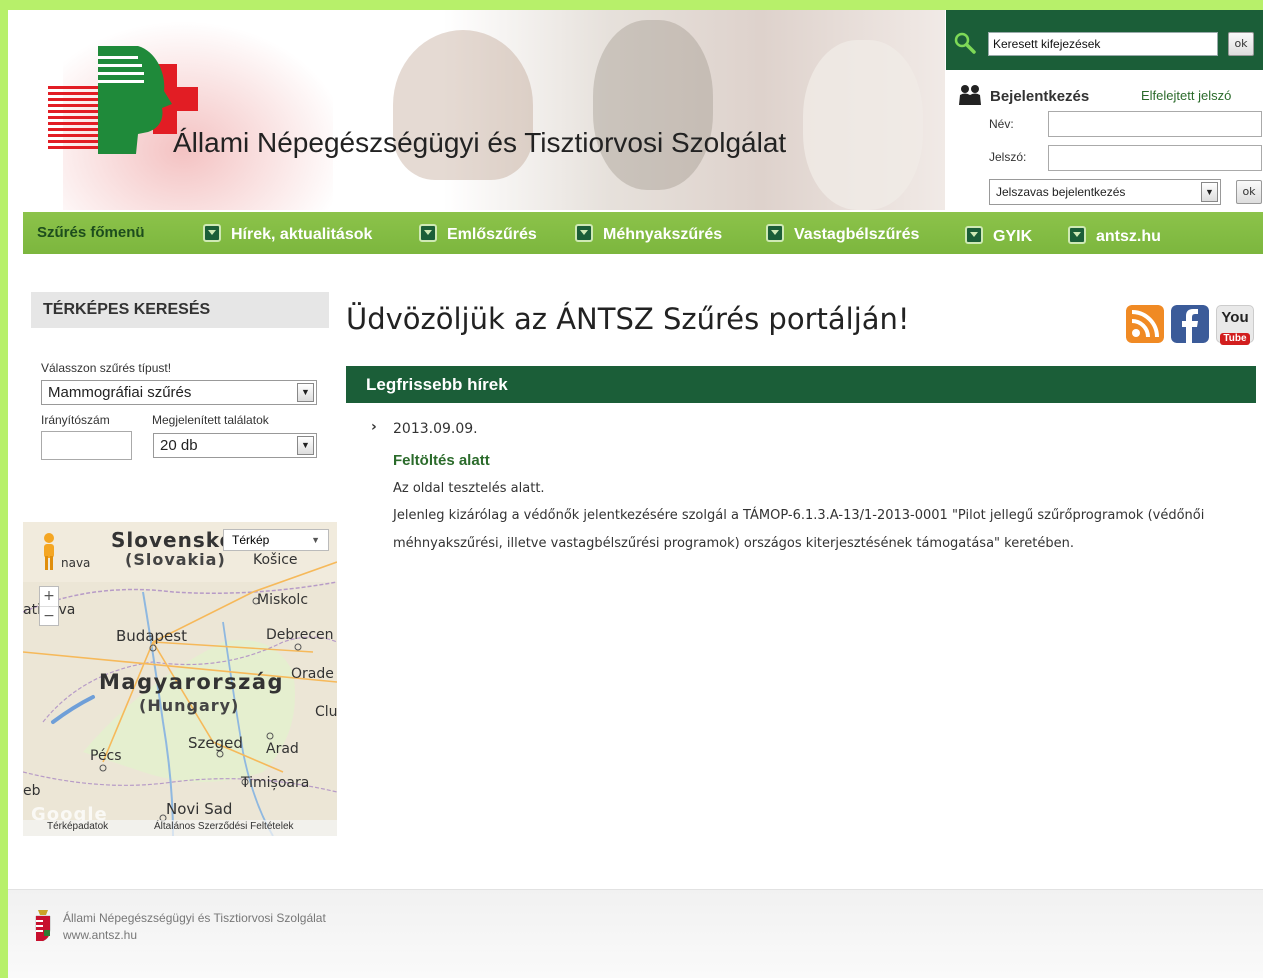 The image size is (1263, 978). I want to click on search-box: Keresett kifejezések ok, so click(1104, 40).